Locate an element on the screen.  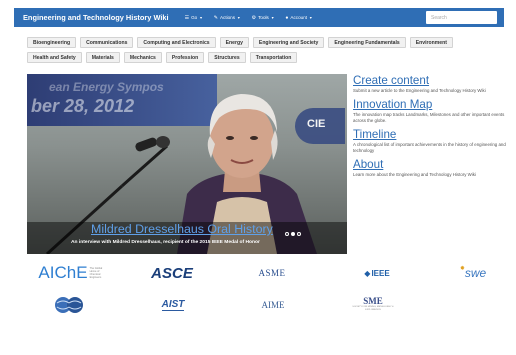
ieee-logo-text: IEEE is located at coordinates (380, 273).